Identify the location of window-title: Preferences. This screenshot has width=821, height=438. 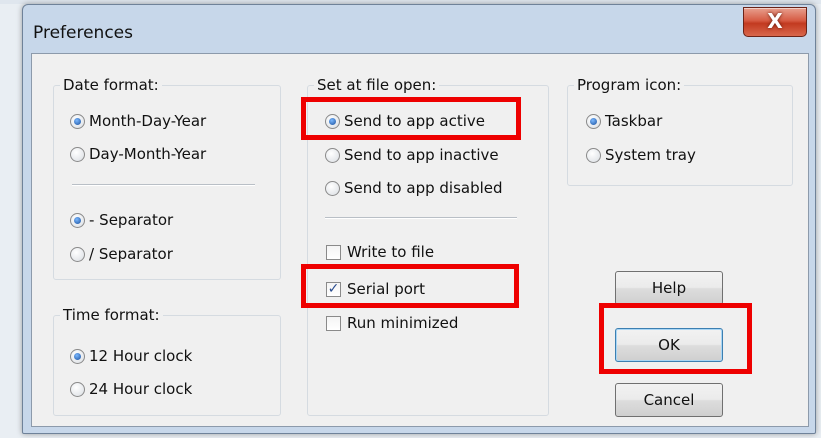
(83, 33).